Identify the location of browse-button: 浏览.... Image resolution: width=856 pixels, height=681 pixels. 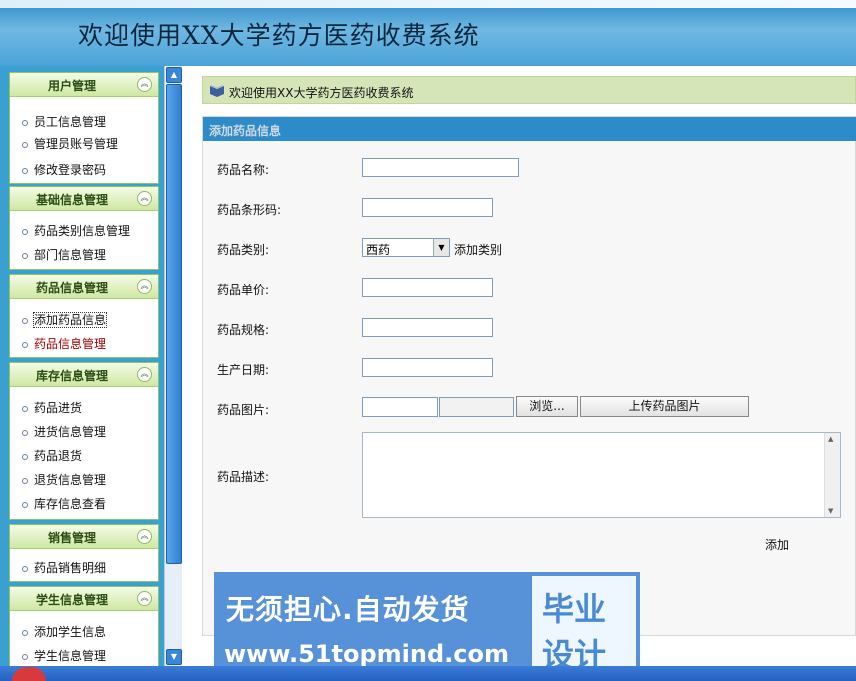
(547, 406).